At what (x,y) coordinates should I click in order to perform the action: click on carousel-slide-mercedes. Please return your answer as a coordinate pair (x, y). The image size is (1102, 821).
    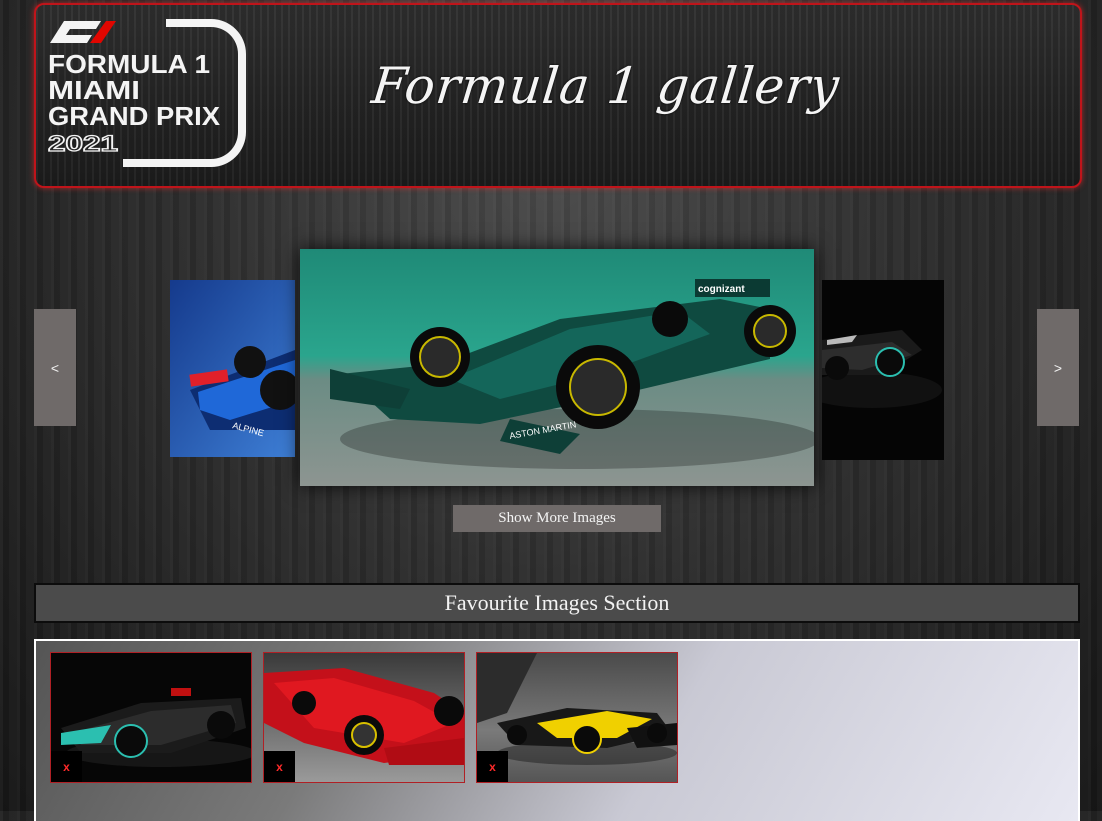
    Looking at the image, I should click on (883, 370).